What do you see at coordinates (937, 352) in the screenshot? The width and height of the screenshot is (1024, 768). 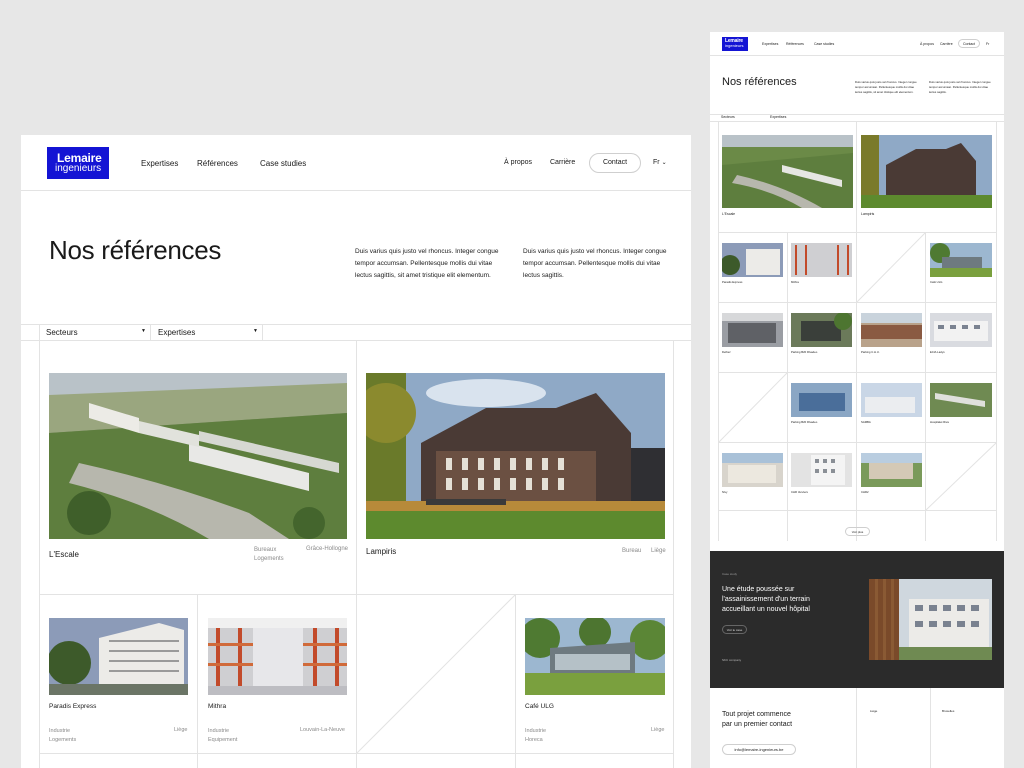 I see `project-name: ECIA Ladys` at bounding box center [937, 352].